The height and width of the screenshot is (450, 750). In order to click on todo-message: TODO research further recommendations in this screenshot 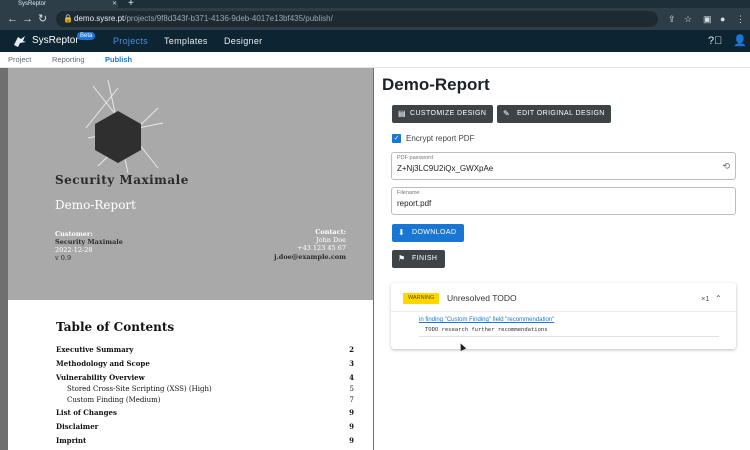, I will do `click(486, 330)`.